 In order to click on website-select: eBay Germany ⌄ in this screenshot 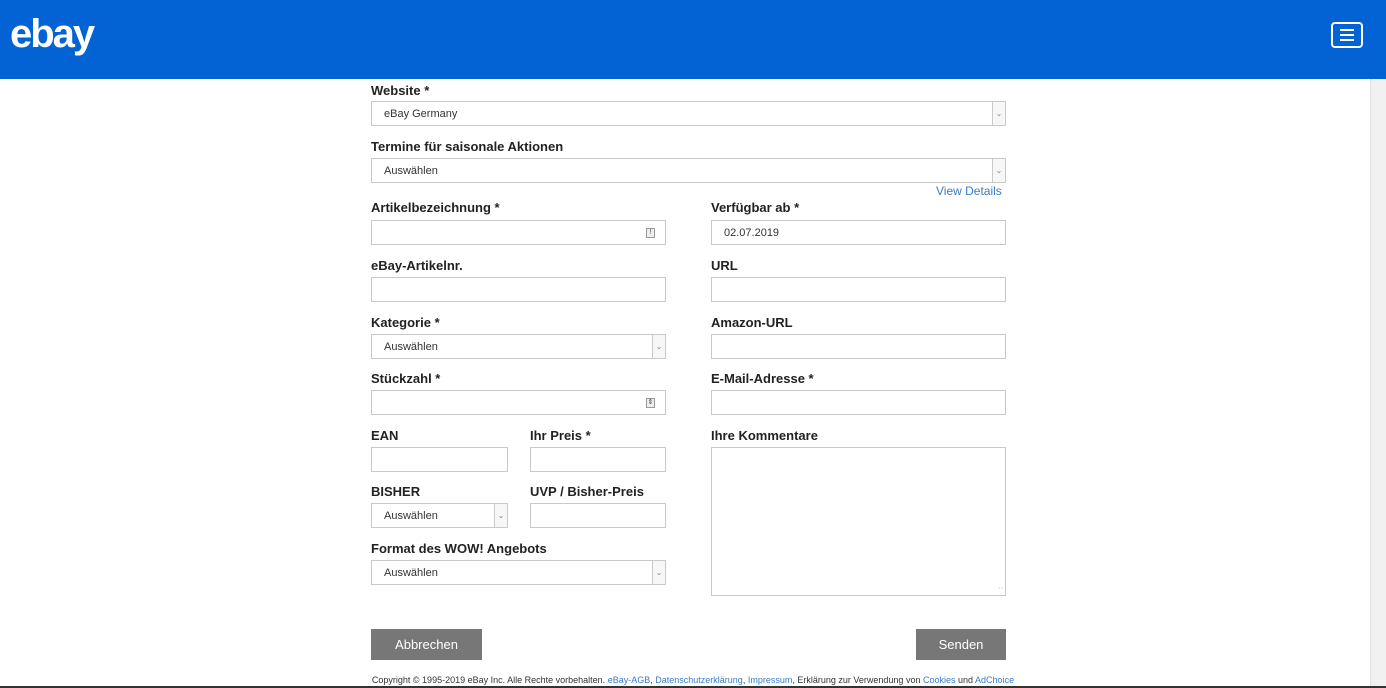, I will do `click(688, 113)`.